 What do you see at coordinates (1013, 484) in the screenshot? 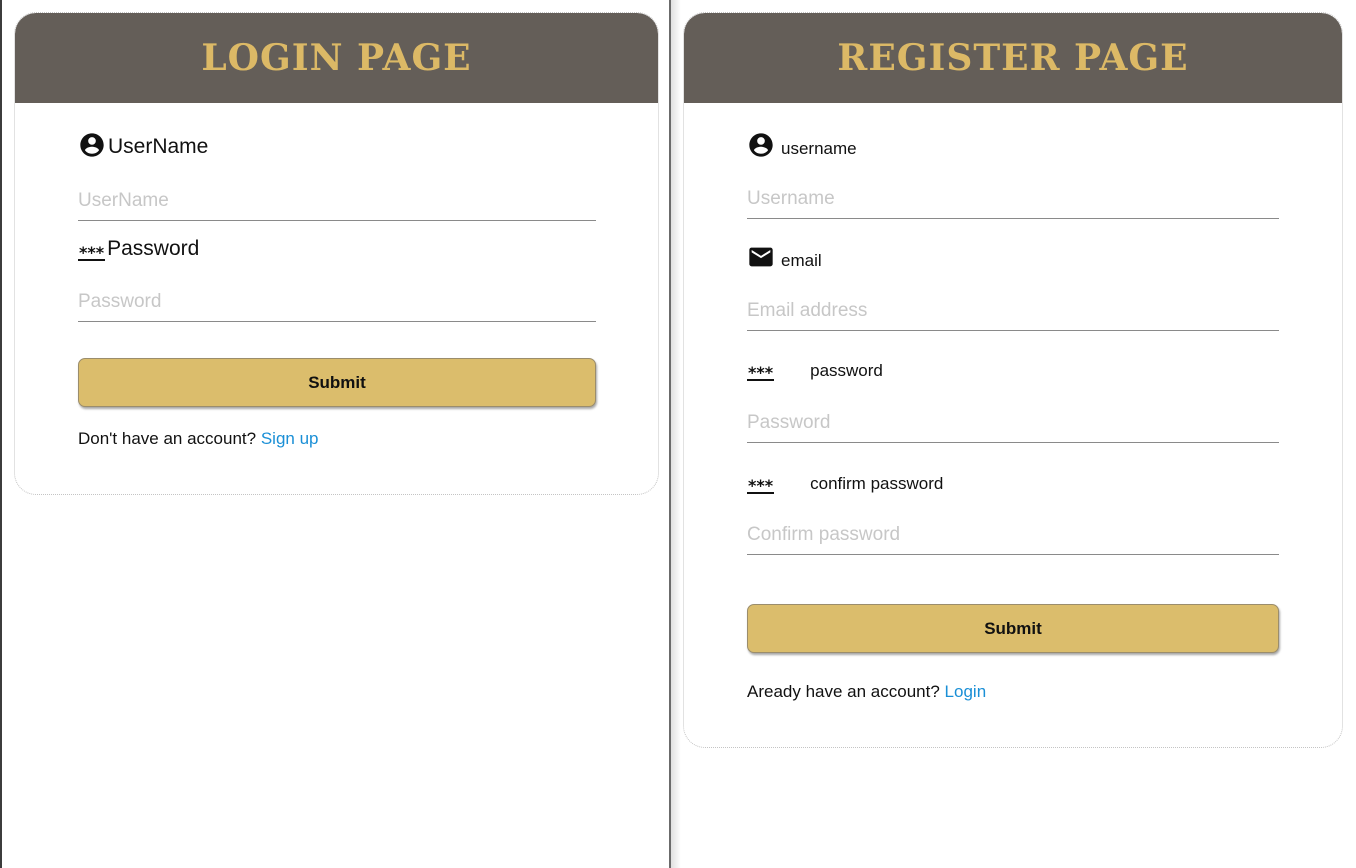
I see `register-confirm-field: *** confirm password` at bounding box center [1013, 484].